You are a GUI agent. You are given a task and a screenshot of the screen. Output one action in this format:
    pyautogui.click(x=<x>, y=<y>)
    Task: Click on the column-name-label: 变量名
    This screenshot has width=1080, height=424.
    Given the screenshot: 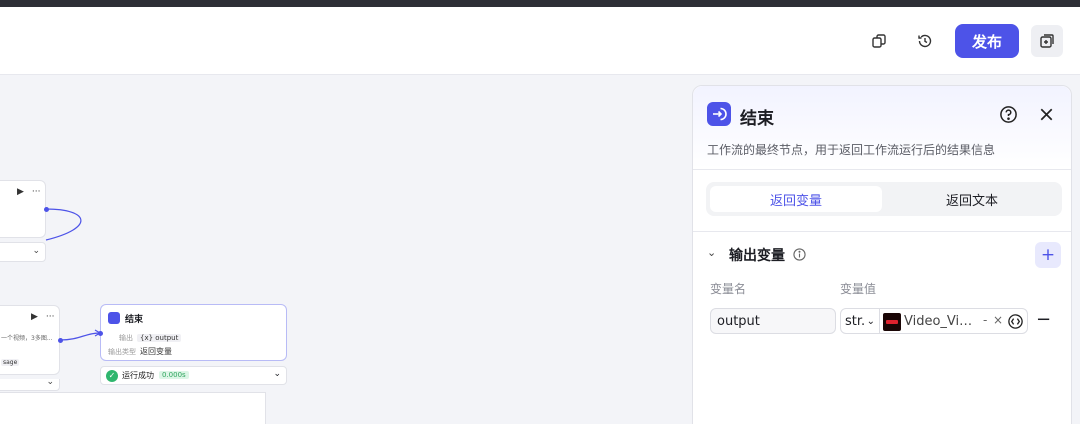 What is the action you would take?
    pyautogui.click(x=728, y=289)
    